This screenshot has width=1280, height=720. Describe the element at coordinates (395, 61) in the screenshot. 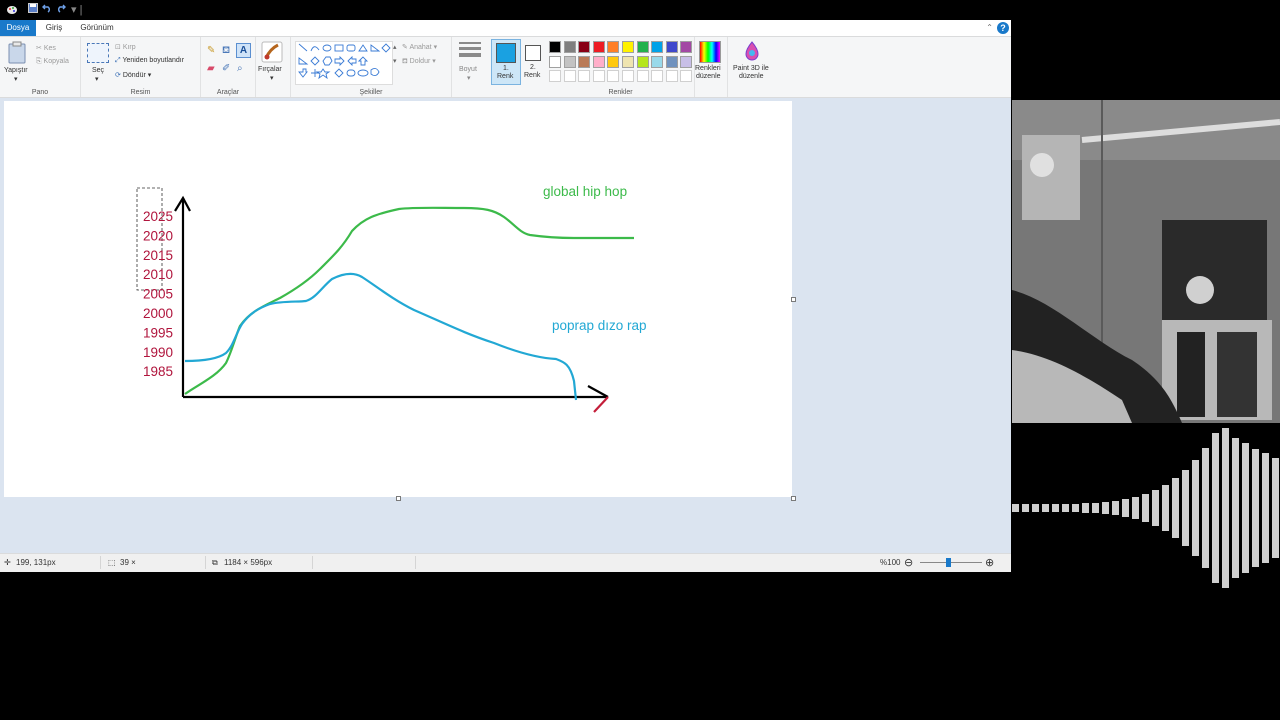

I see `shapes-scroll-down-icon: ▾` at that location.